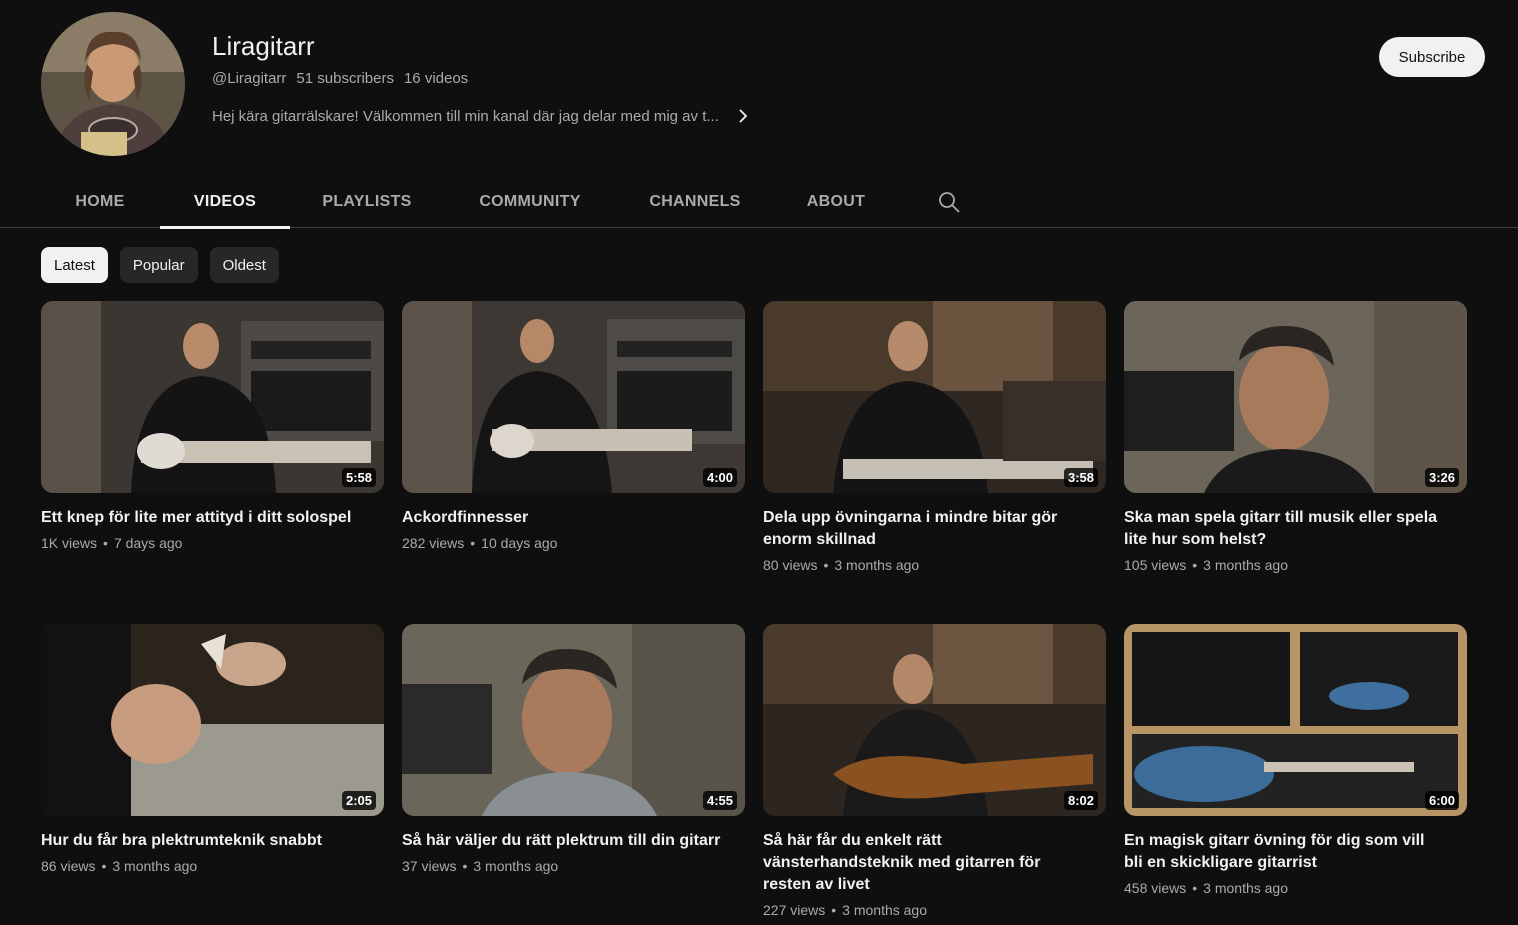 This screenshot has width=1518, height=925. What do you see at coordinates (719, 800) in the screenshot?
I see `video-duration: 4:55` at bounding box center [719, 800].